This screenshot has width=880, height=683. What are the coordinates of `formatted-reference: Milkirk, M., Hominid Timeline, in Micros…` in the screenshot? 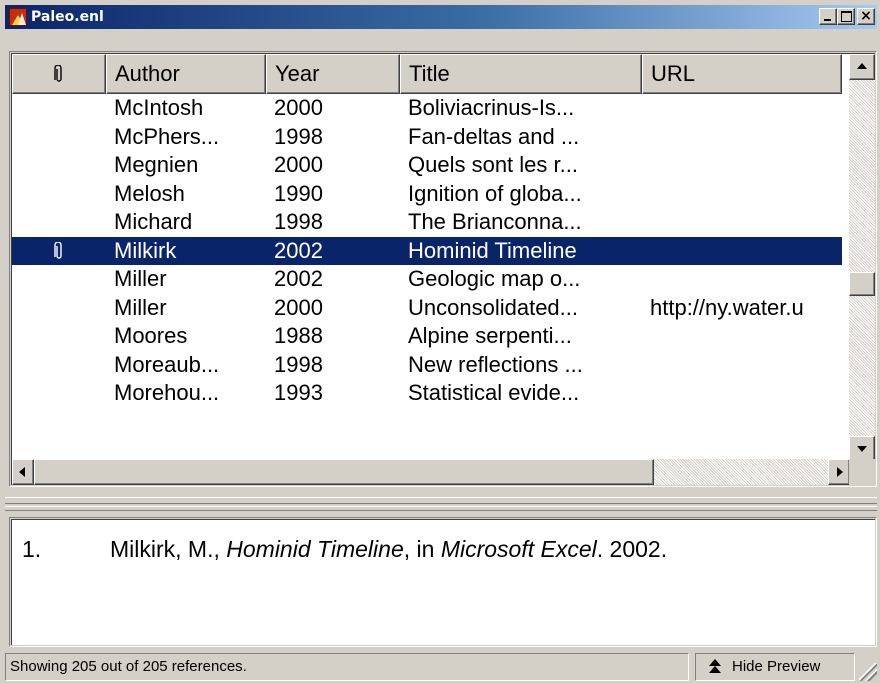 It's located at (388, 549).